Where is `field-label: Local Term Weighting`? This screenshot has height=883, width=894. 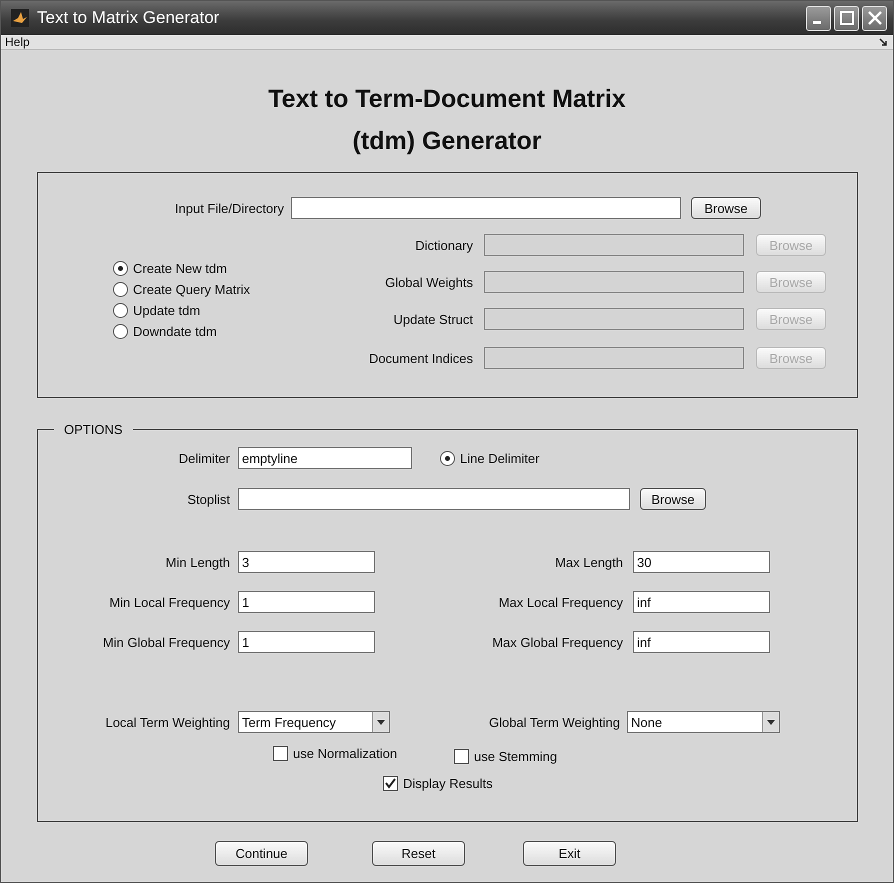 field-label: Local Term Weighting is located at coordinates (167, 722).